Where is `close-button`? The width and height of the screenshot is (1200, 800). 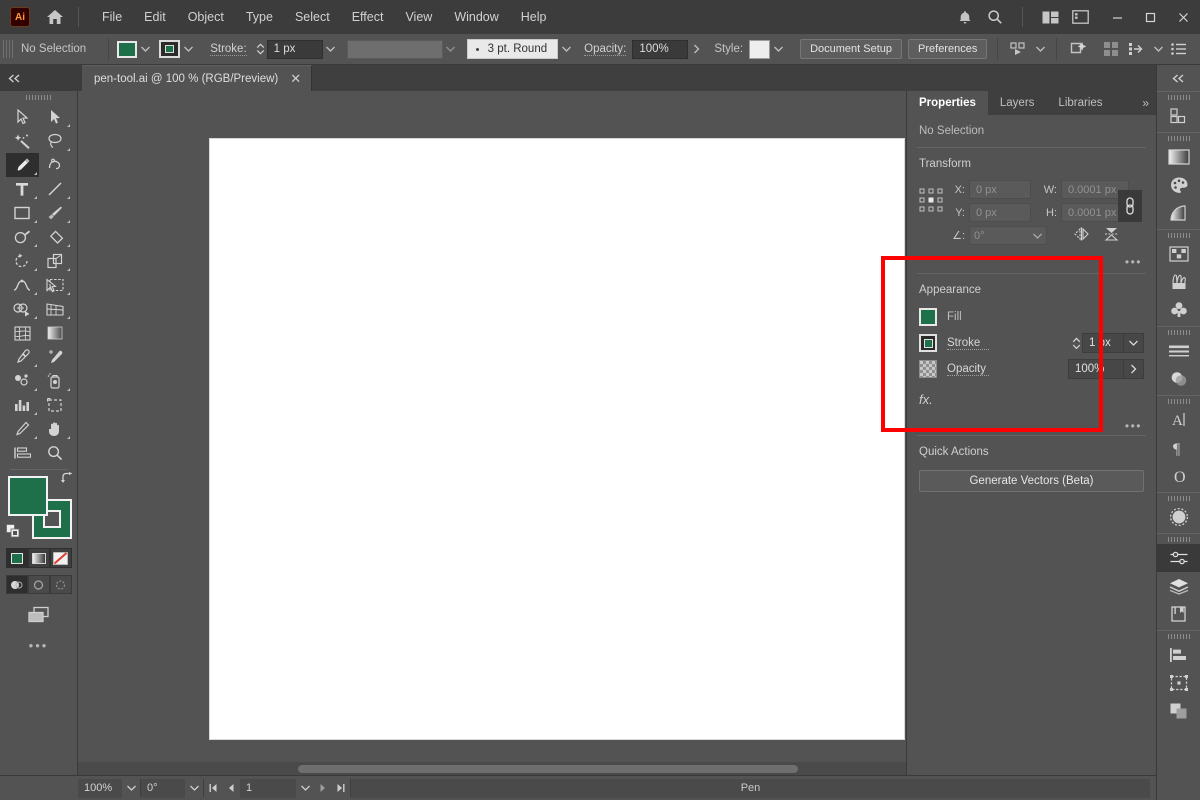
close-button is located at coordinates (1183, 17).